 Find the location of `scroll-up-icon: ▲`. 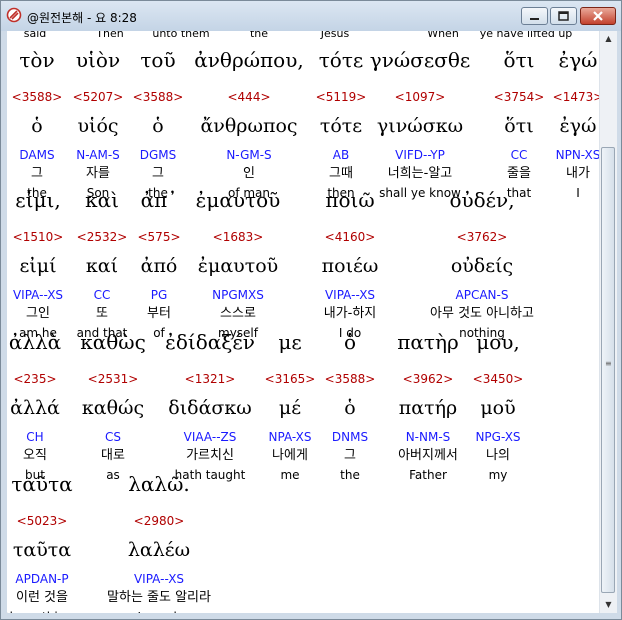

scroll-up-icon: ▲ is located at coordinates (608, 39).